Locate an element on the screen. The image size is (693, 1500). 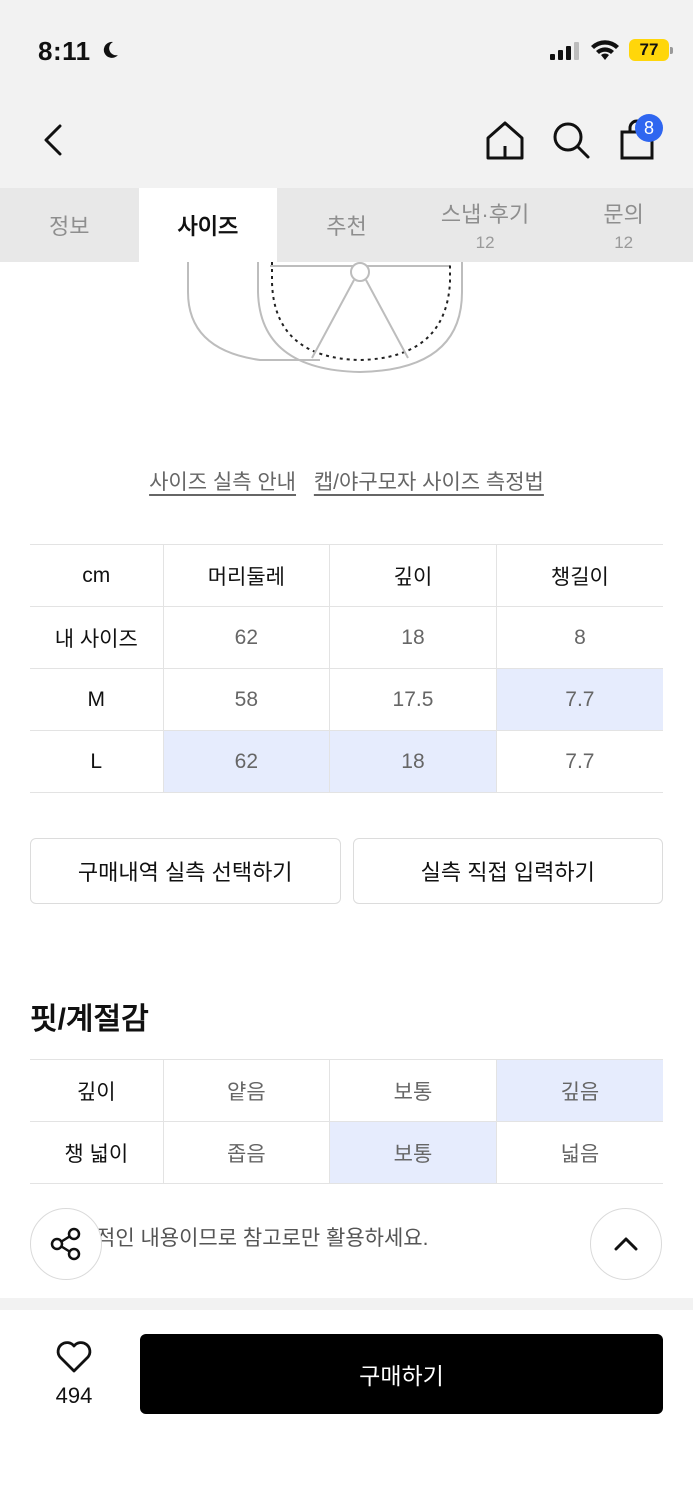
fit-row-depth: 깊이 얕음 보통 깊음 is located at coordinates (346, 1090).